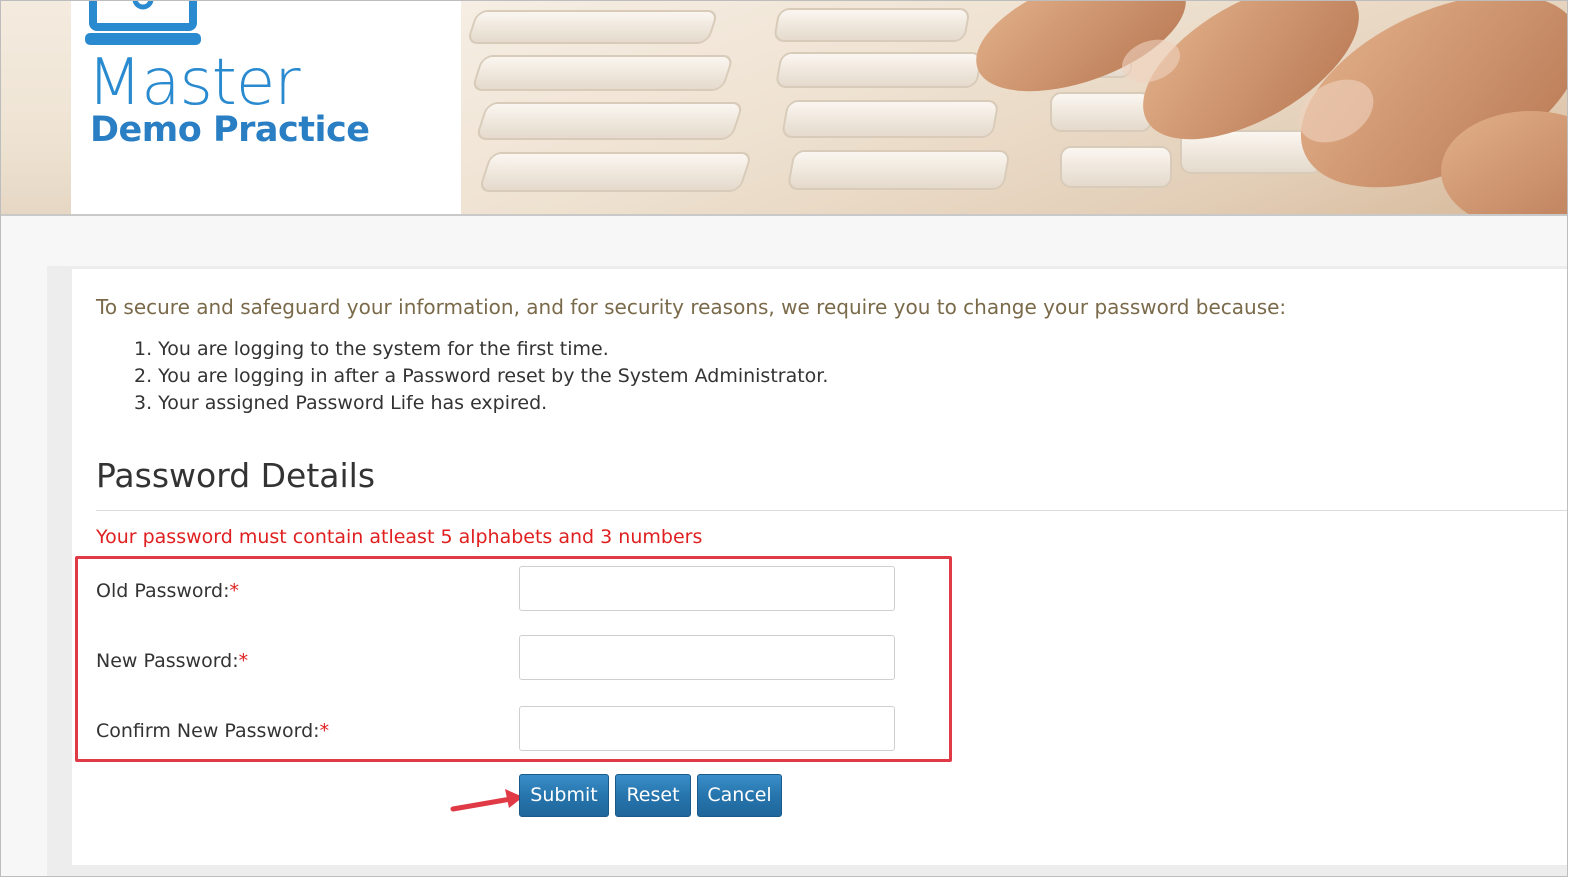 The height and width of the screenshot is (885, 1580). I want to click on banner-left-strip, so click(36, 107).